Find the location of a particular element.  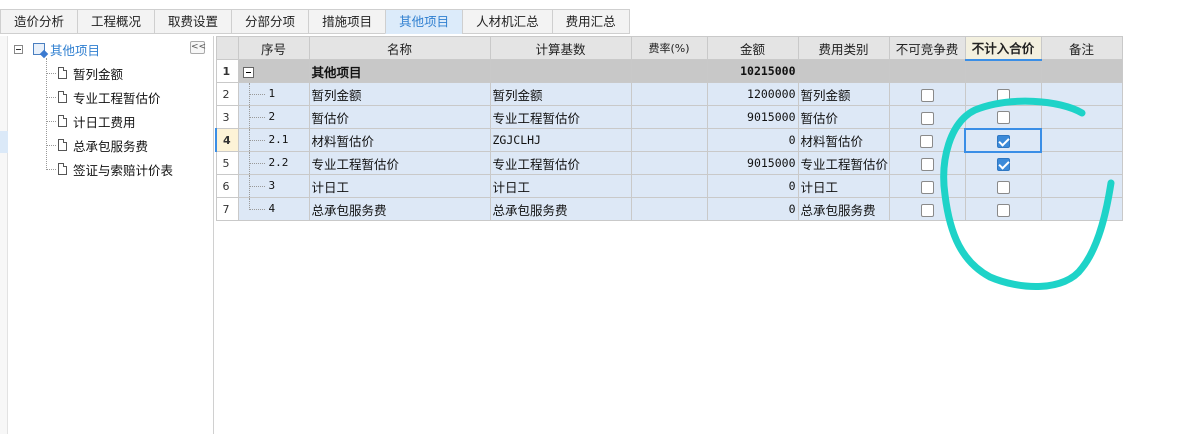

summary-row: 1 其他项目 10215000 is located at coordinates (669, 71).